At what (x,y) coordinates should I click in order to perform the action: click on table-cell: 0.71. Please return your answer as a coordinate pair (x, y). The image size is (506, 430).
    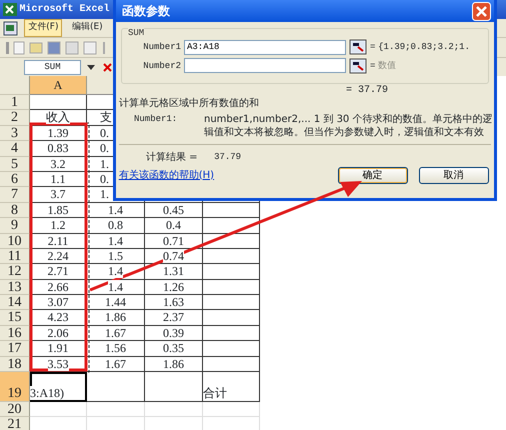
    Looking at the image, I should click on (174, 241).